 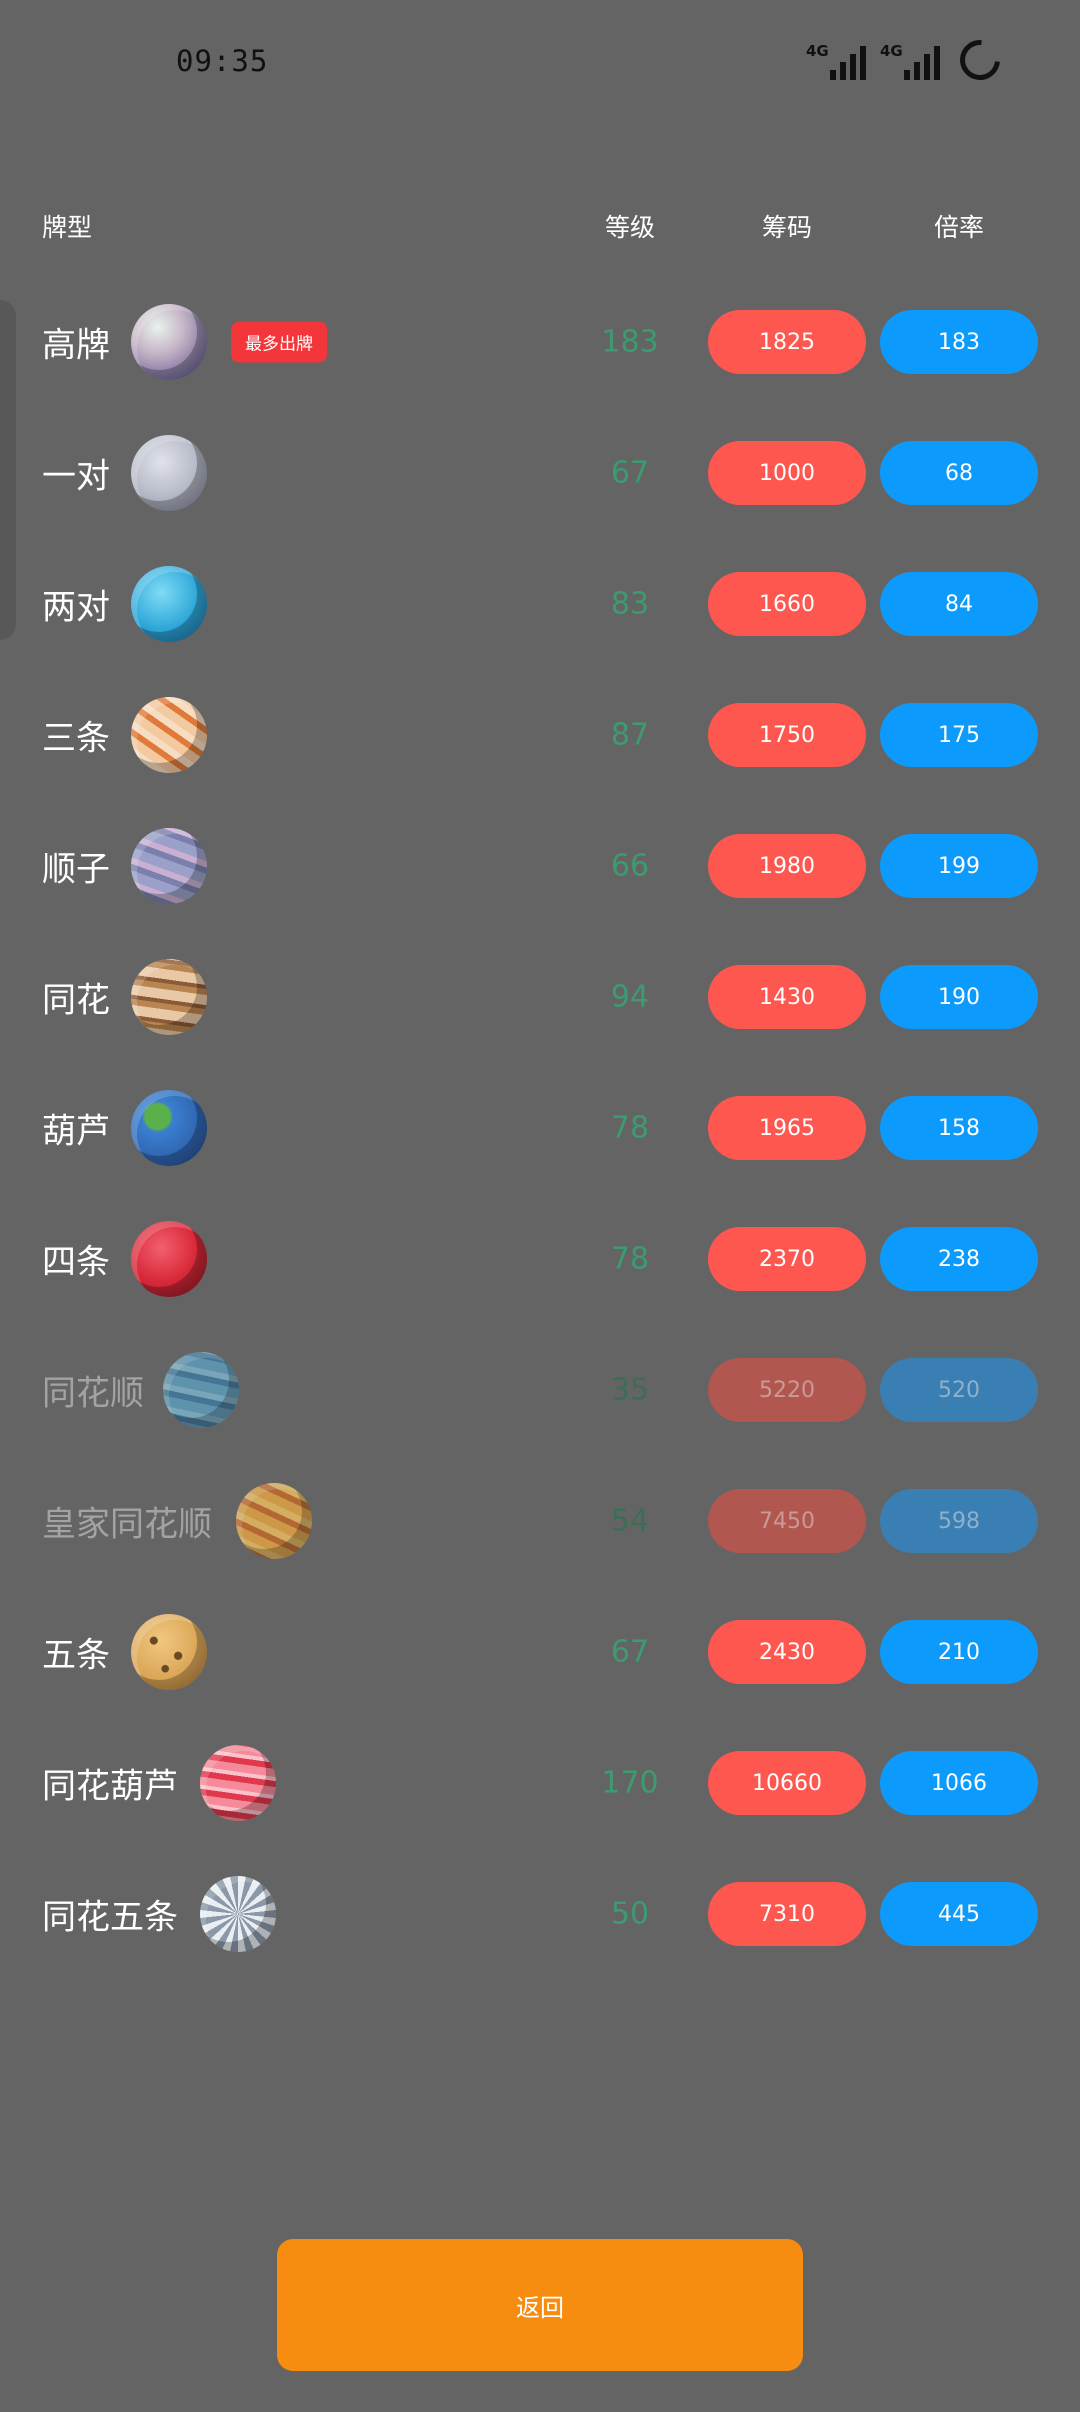 I want to click on planet-orange-striped-icon, so click(x=169, y=735).